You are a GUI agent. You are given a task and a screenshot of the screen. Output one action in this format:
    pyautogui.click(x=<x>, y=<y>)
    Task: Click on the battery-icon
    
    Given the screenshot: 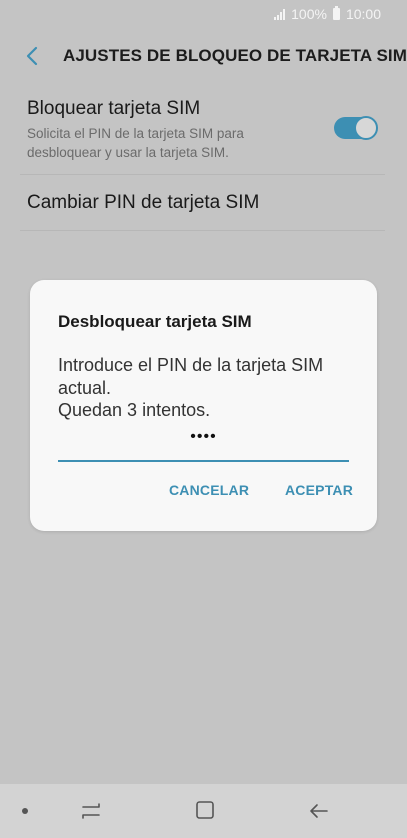 What is the action you would take?
    pyautogui.click(x=336, y=13)
    